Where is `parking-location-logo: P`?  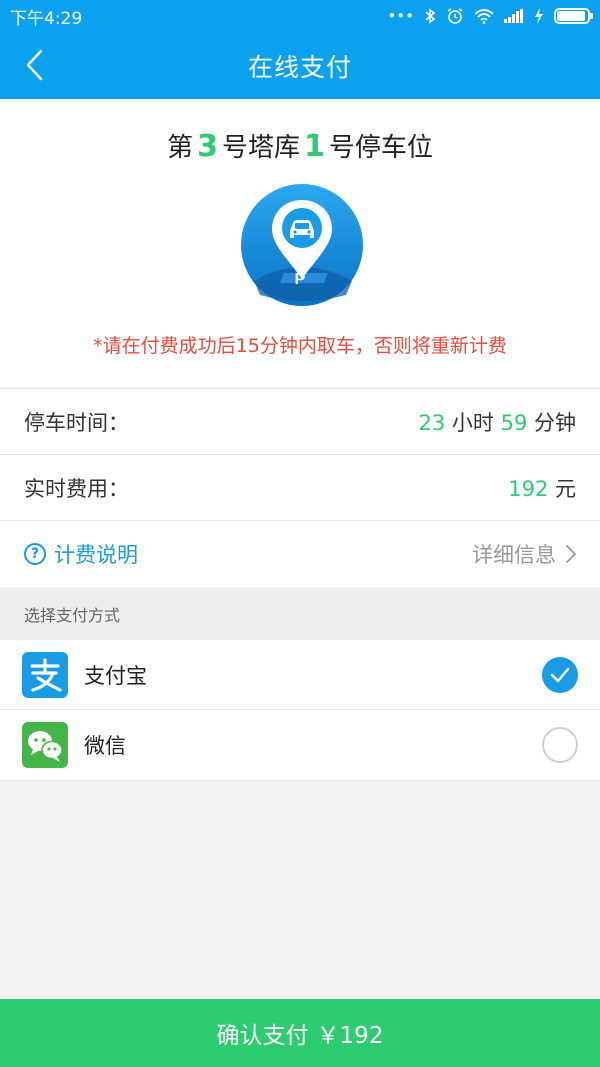
parking-location-logo: P is located at coordinates (302, 245).